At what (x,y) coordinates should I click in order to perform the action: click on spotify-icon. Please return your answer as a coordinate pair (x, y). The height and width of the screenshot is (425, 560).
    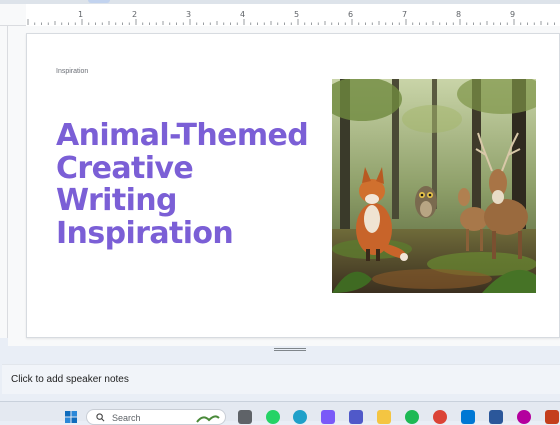
    Looking at the image, I should click on (412, 417).